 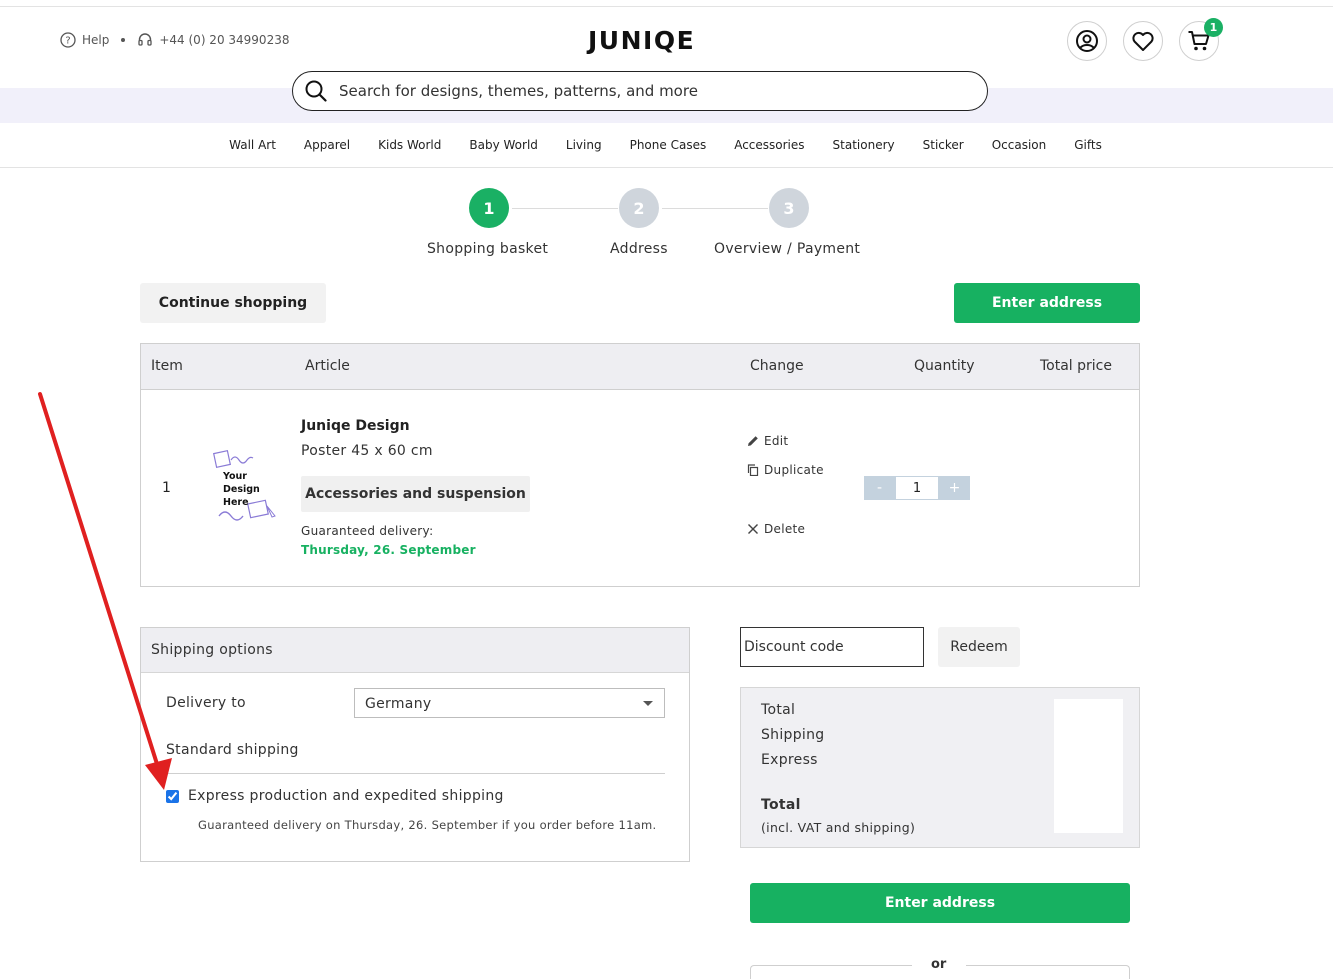 What do you see at coordinates (252, 145) in the screenshot?
I see `nav-item-wall-art: Wall Art` at bounding box center [252, 145].